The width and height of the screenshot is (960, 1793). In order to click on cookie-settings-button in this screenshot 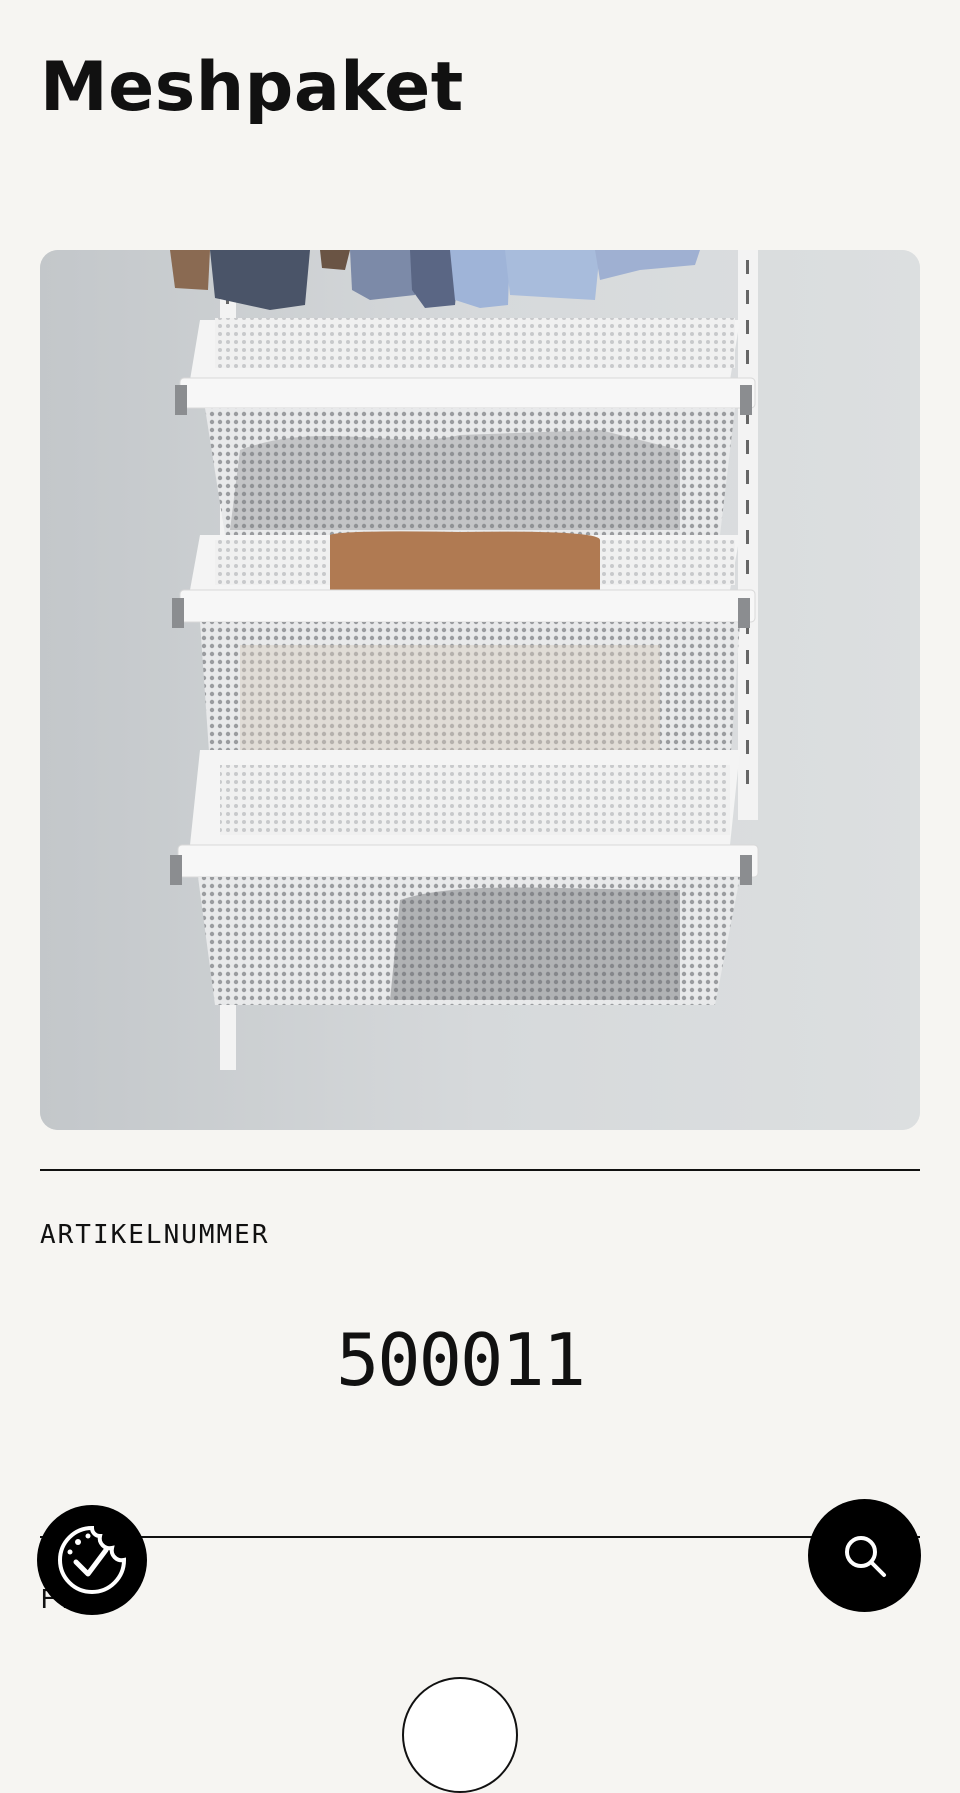, I will do `click(92, 1560)`.